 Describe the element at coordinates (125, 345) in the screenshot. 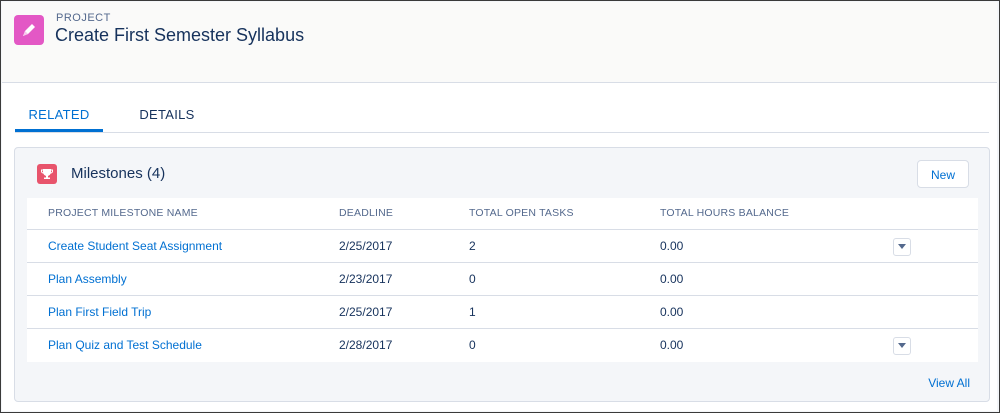

I see `milestone-name-link: Plan Quiz and Test Schedule` at that location.